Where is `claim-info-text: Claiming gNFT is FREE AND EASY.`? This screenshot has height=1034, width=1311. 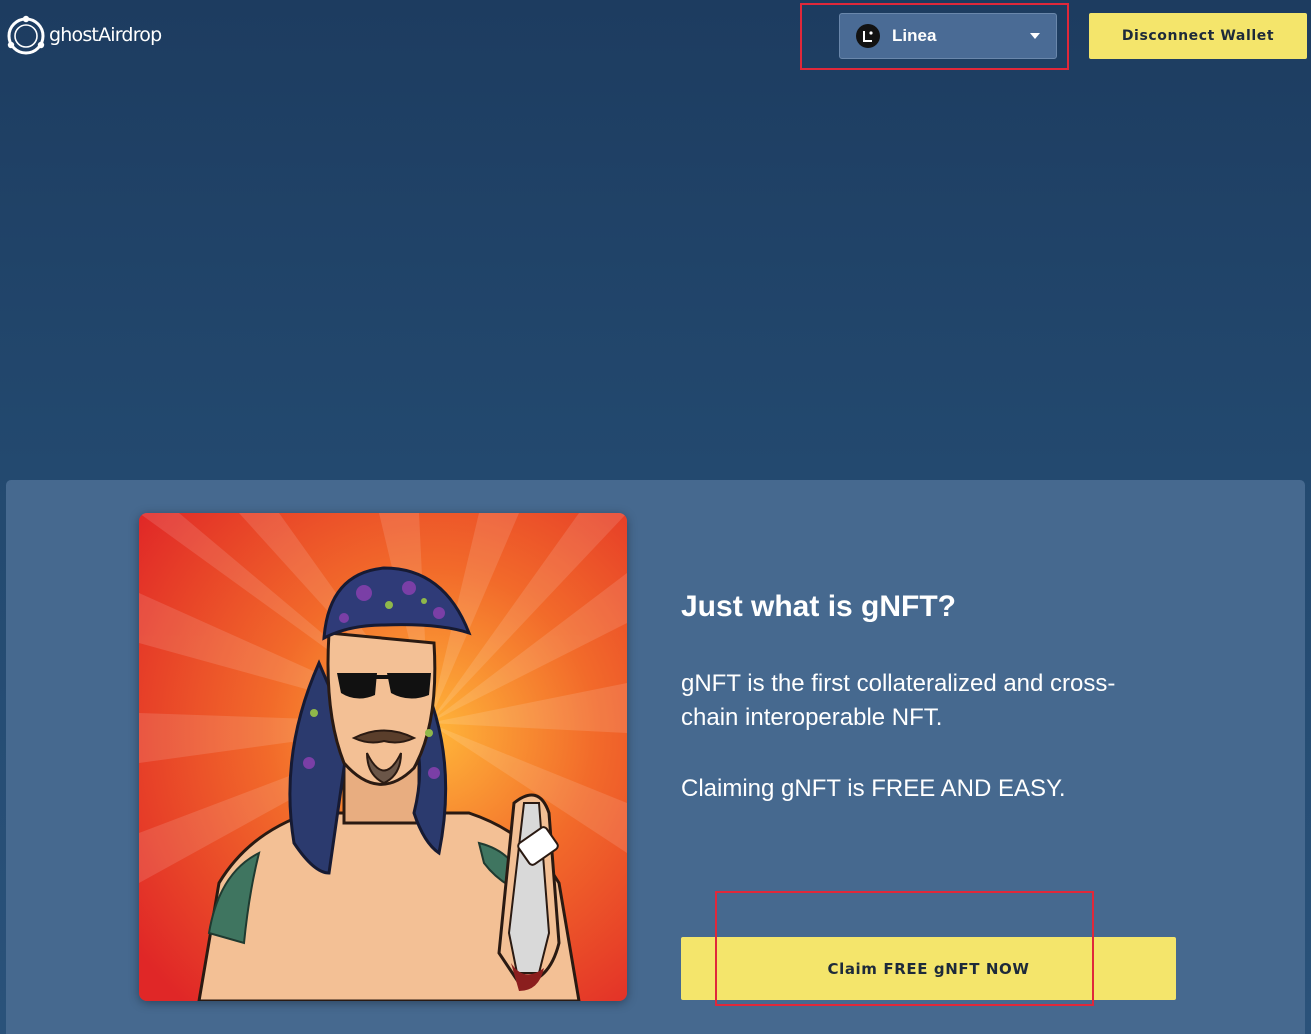
claim-info-text: Claiming gNFT is FREE AND EASY. is located at coordinates (873, 788).